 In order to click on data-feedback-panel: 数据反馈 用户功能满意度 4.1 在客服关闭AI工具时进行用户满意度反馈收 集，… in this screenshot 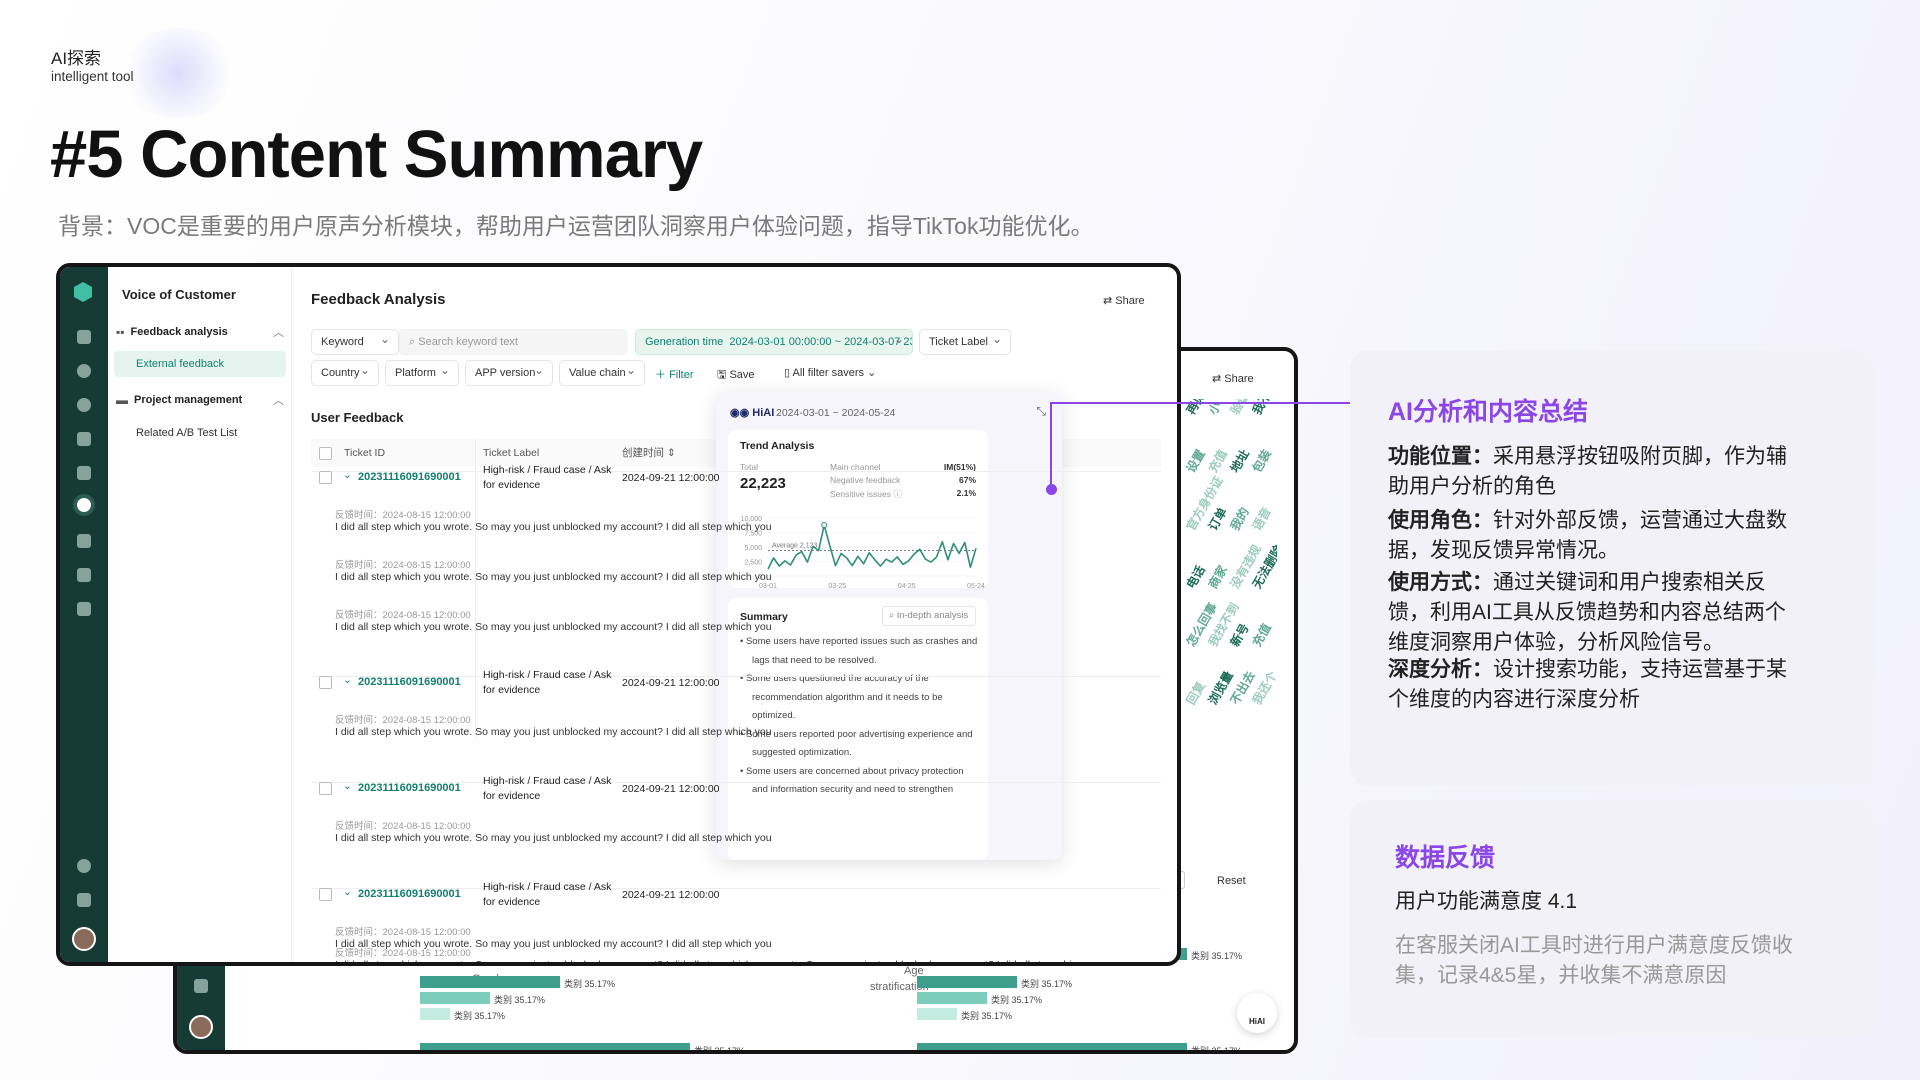, I will do `click(1612, 919)`.